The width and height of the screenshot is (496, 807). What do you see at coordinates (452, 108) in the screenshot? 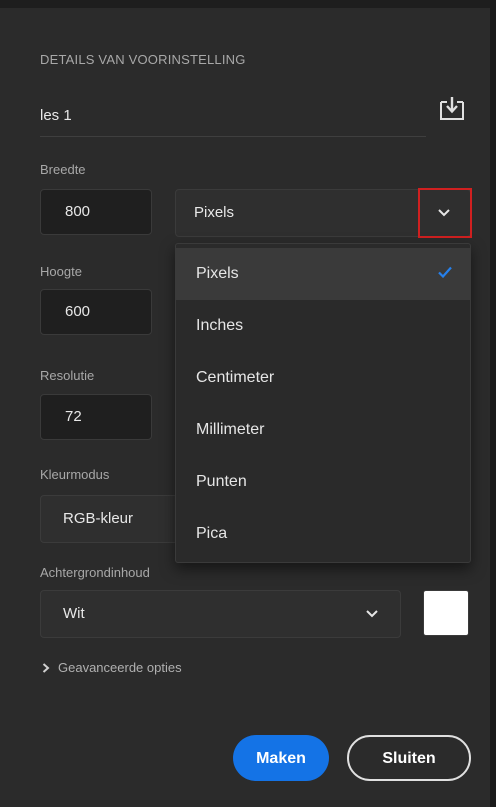
I see `save-preset-icon` at bounding box center [452, 108].